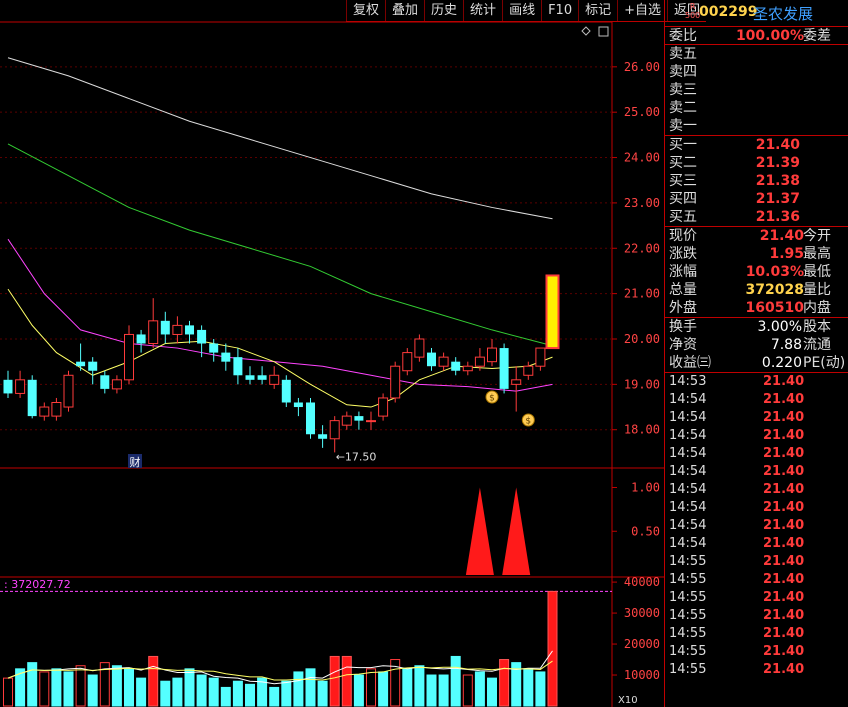  Describe the element at coordinates (135, 462) in the screenshot. I see `finance-badge: 财` at that location.